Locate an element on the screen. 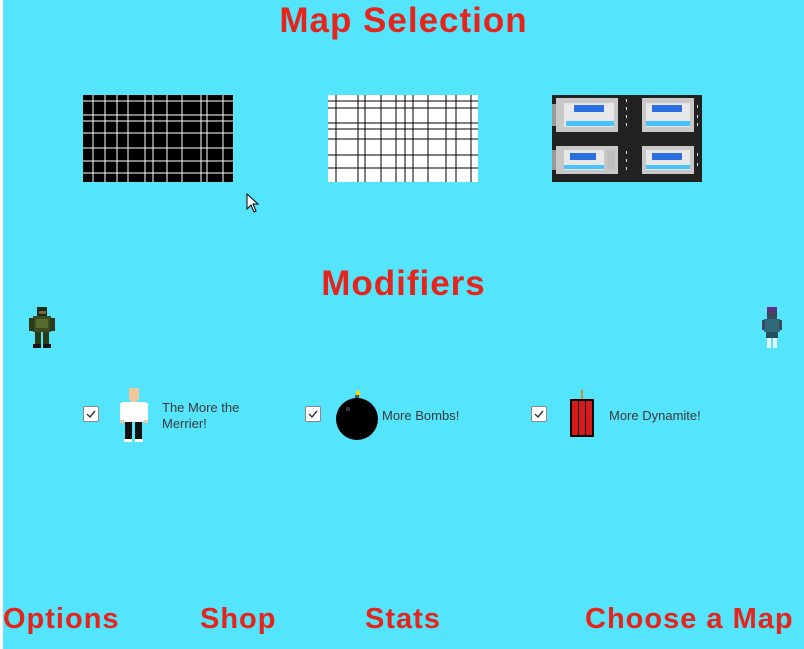 This screenshot has height=649, width=804. modifier-checkbox-more-bombs is located at coordinates (313, 414).